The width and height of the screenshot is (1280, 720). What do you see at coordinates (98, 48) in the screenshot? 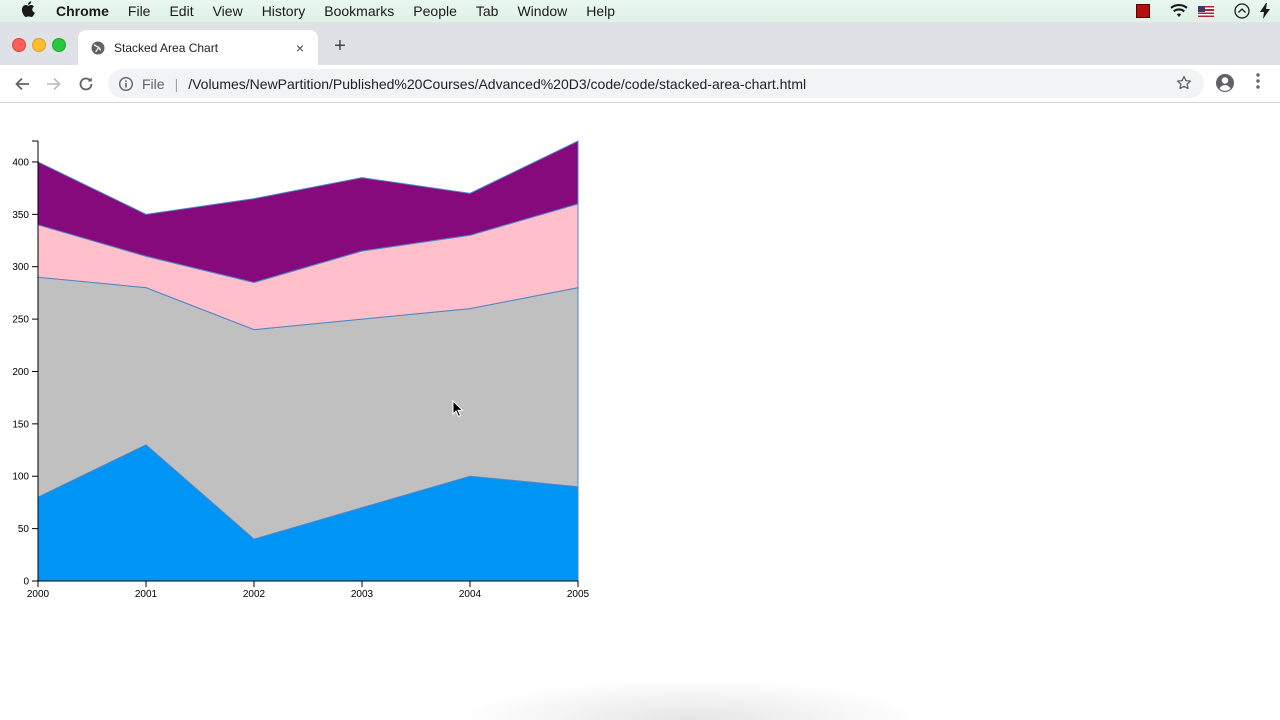
I see `globe-icon` at bounding box center [98, 48].